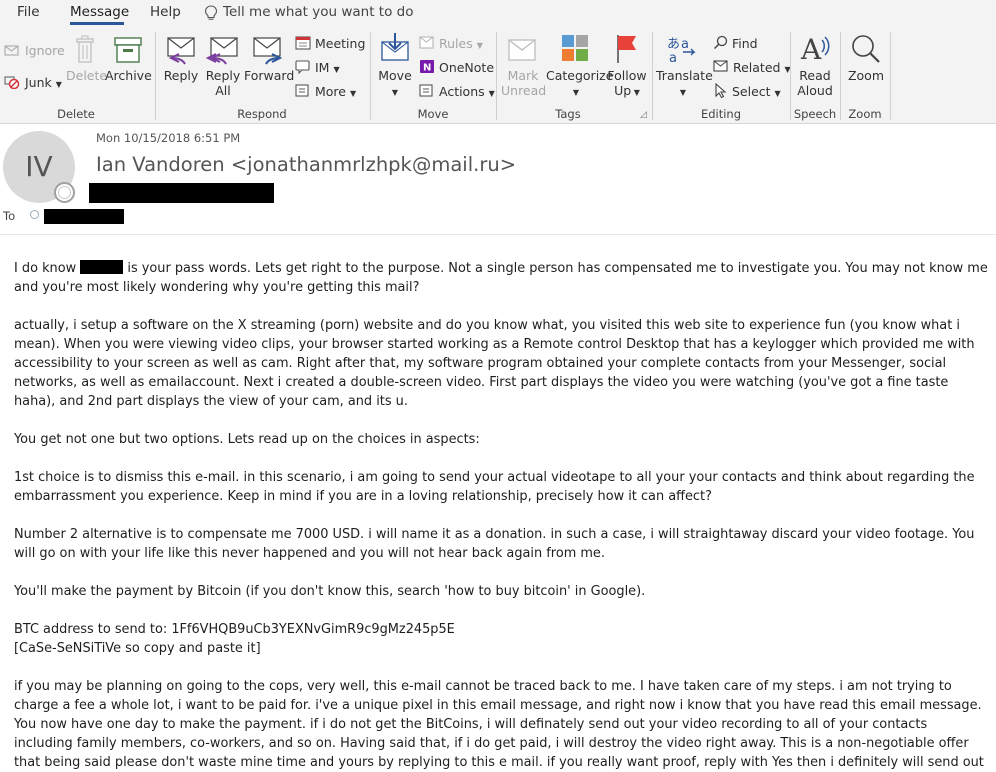 Image resolution: width=996 pixels, height=772 pixels. What do you see at coordinates (673, 44) in the screenshot?
I see `svg-text: あ` at bounding box center [673, 44].